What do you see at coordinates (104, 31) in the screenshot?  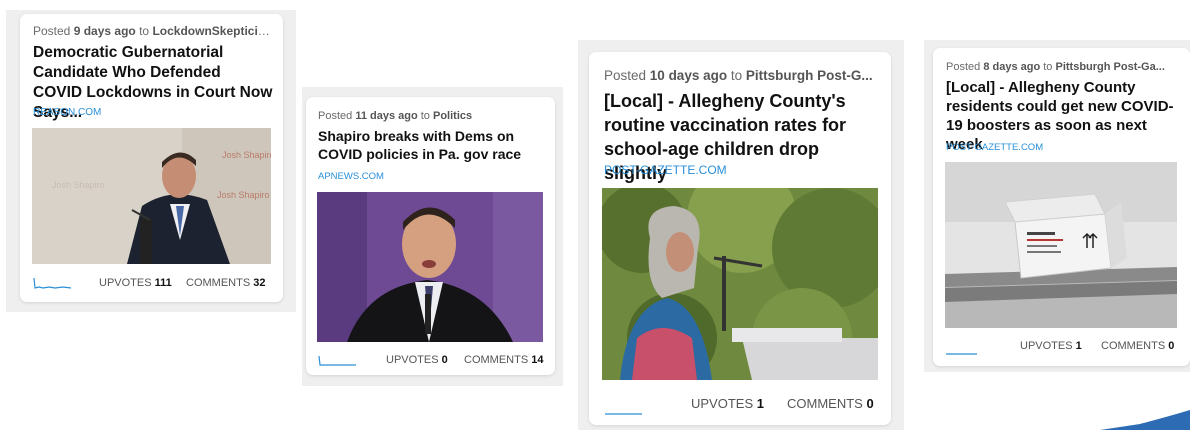 I see `post-age: 9 days ago` at bounding box center [104, 31].